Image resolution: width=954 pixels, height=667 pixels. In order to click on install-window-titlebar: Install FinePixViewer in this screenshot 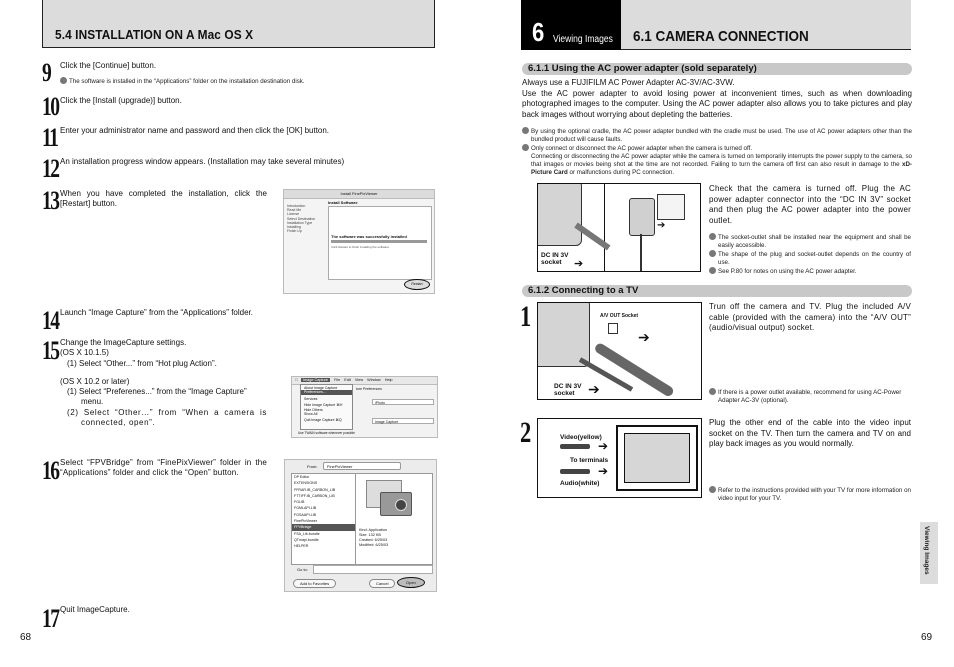, I will do `click(359, 194)`.